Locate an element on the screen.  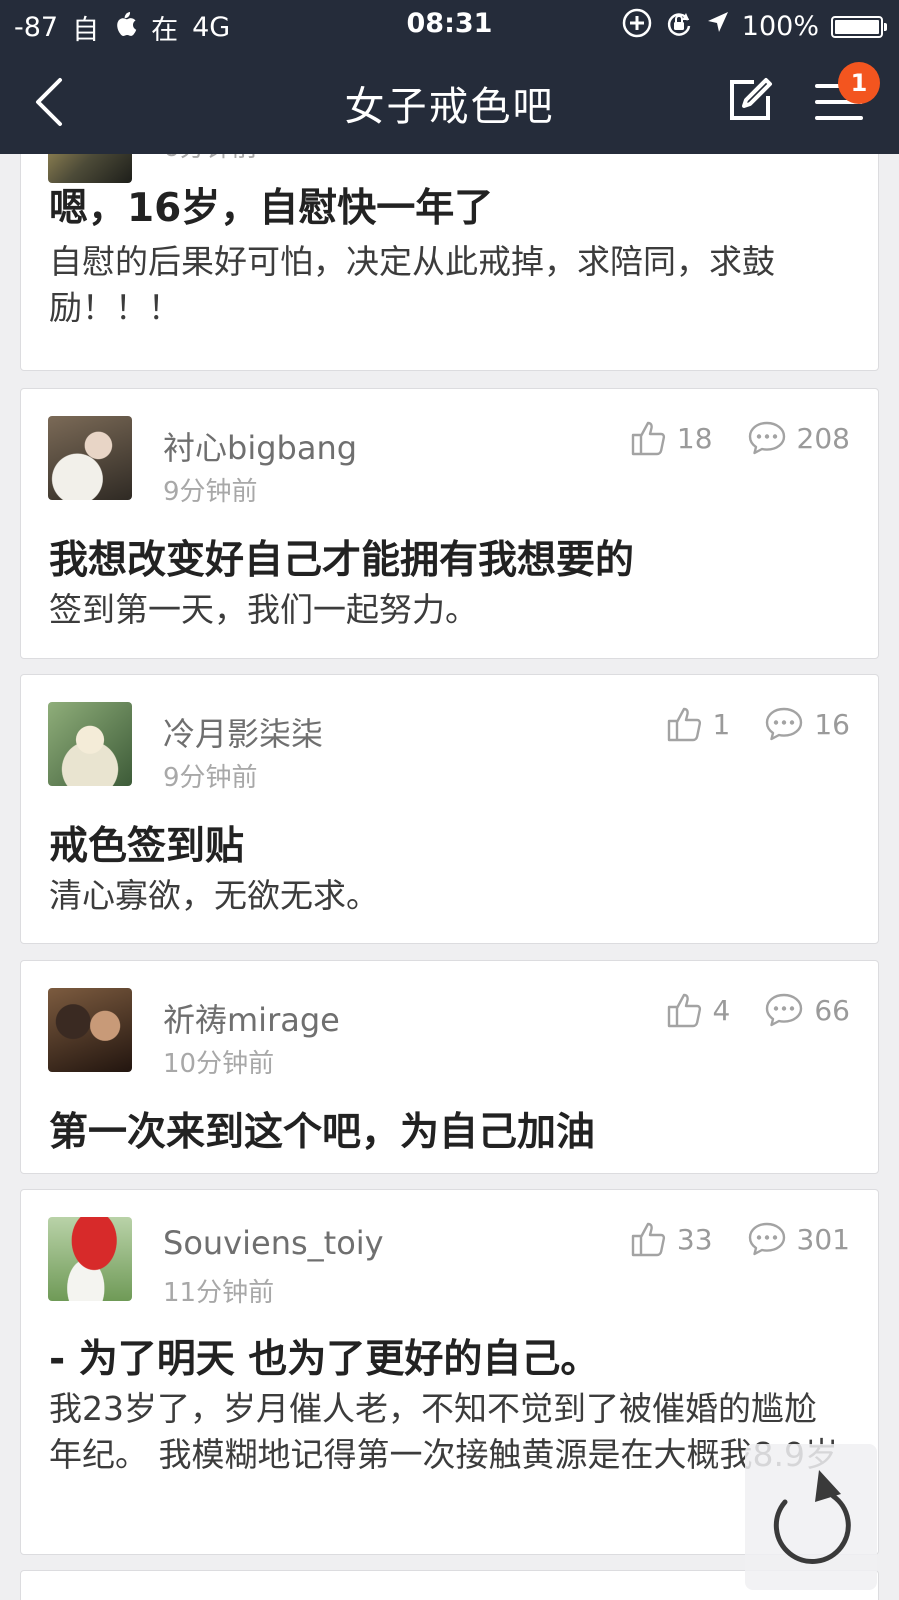
comment-count: 16 is located at coordinates (807, 724).